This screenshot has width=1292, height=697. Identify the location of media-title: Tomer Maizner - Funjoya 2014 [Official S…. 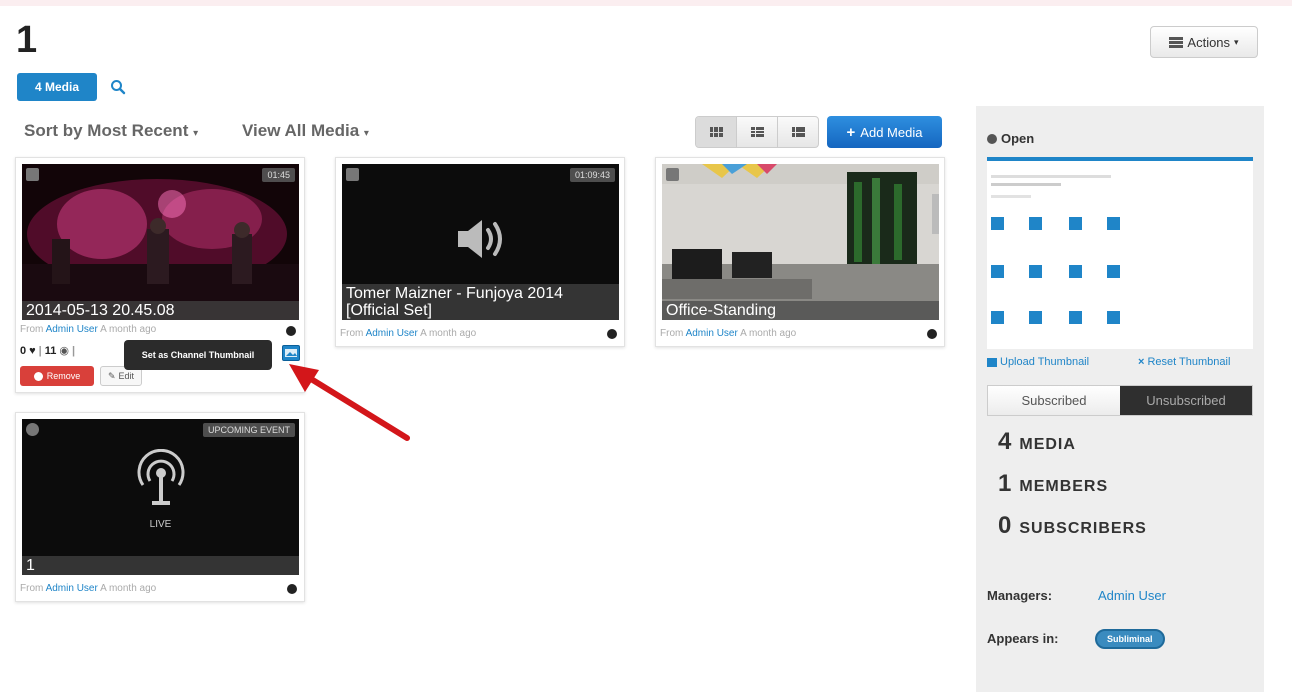
(480, 302).